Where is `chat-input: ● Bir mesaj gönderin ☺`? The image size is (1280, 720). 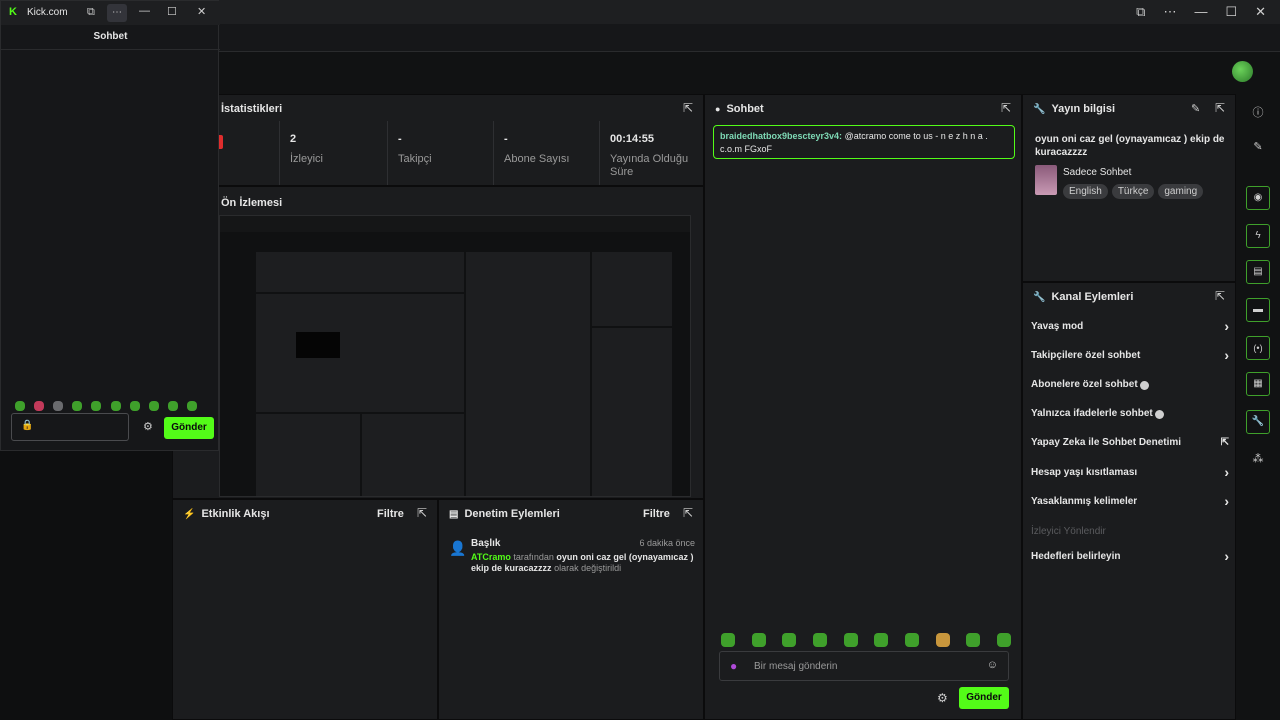 chat-input: ● Bir mesaj gönderin ☺ is located at coordinates (864, 666).